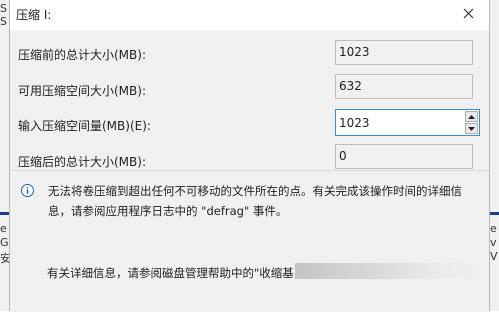  What do you see at coordinates (404, 156) in the screenshot?
I see `total-after-value: 0` at bounding box center [404, 156].